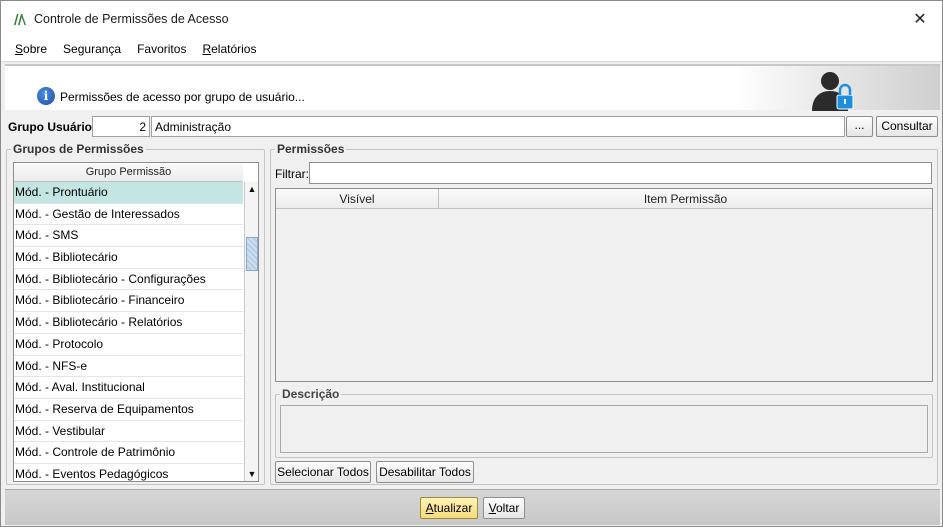  I want to click on footer-bar: Atualizar Voltar, so click(472, 507).